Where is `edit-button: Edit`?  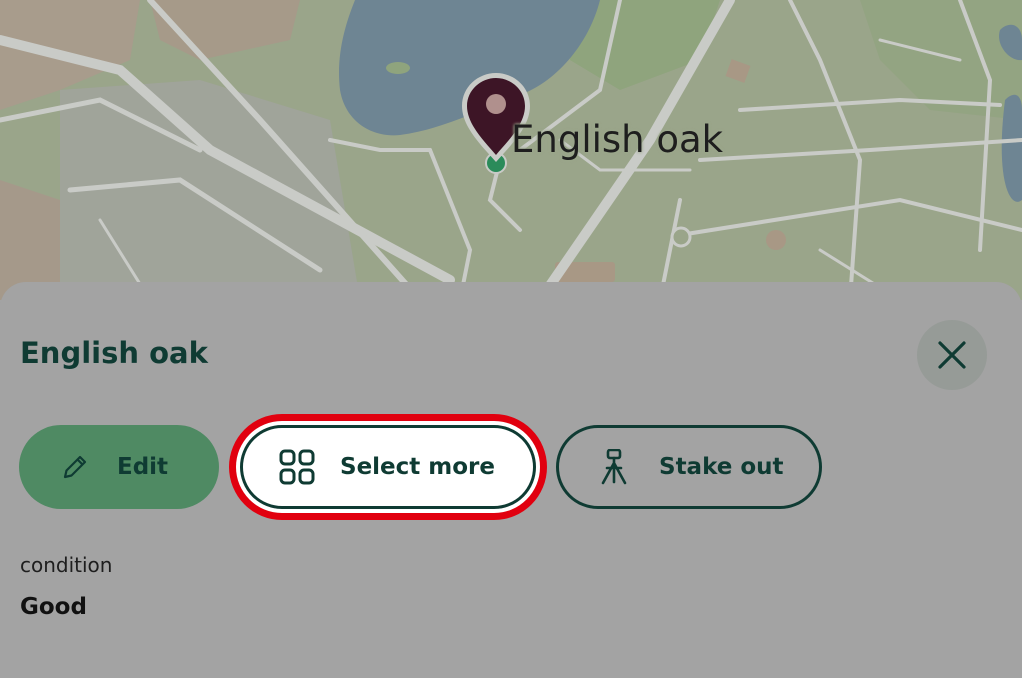
edit-button: Edit is located at coordinates (119, 467).